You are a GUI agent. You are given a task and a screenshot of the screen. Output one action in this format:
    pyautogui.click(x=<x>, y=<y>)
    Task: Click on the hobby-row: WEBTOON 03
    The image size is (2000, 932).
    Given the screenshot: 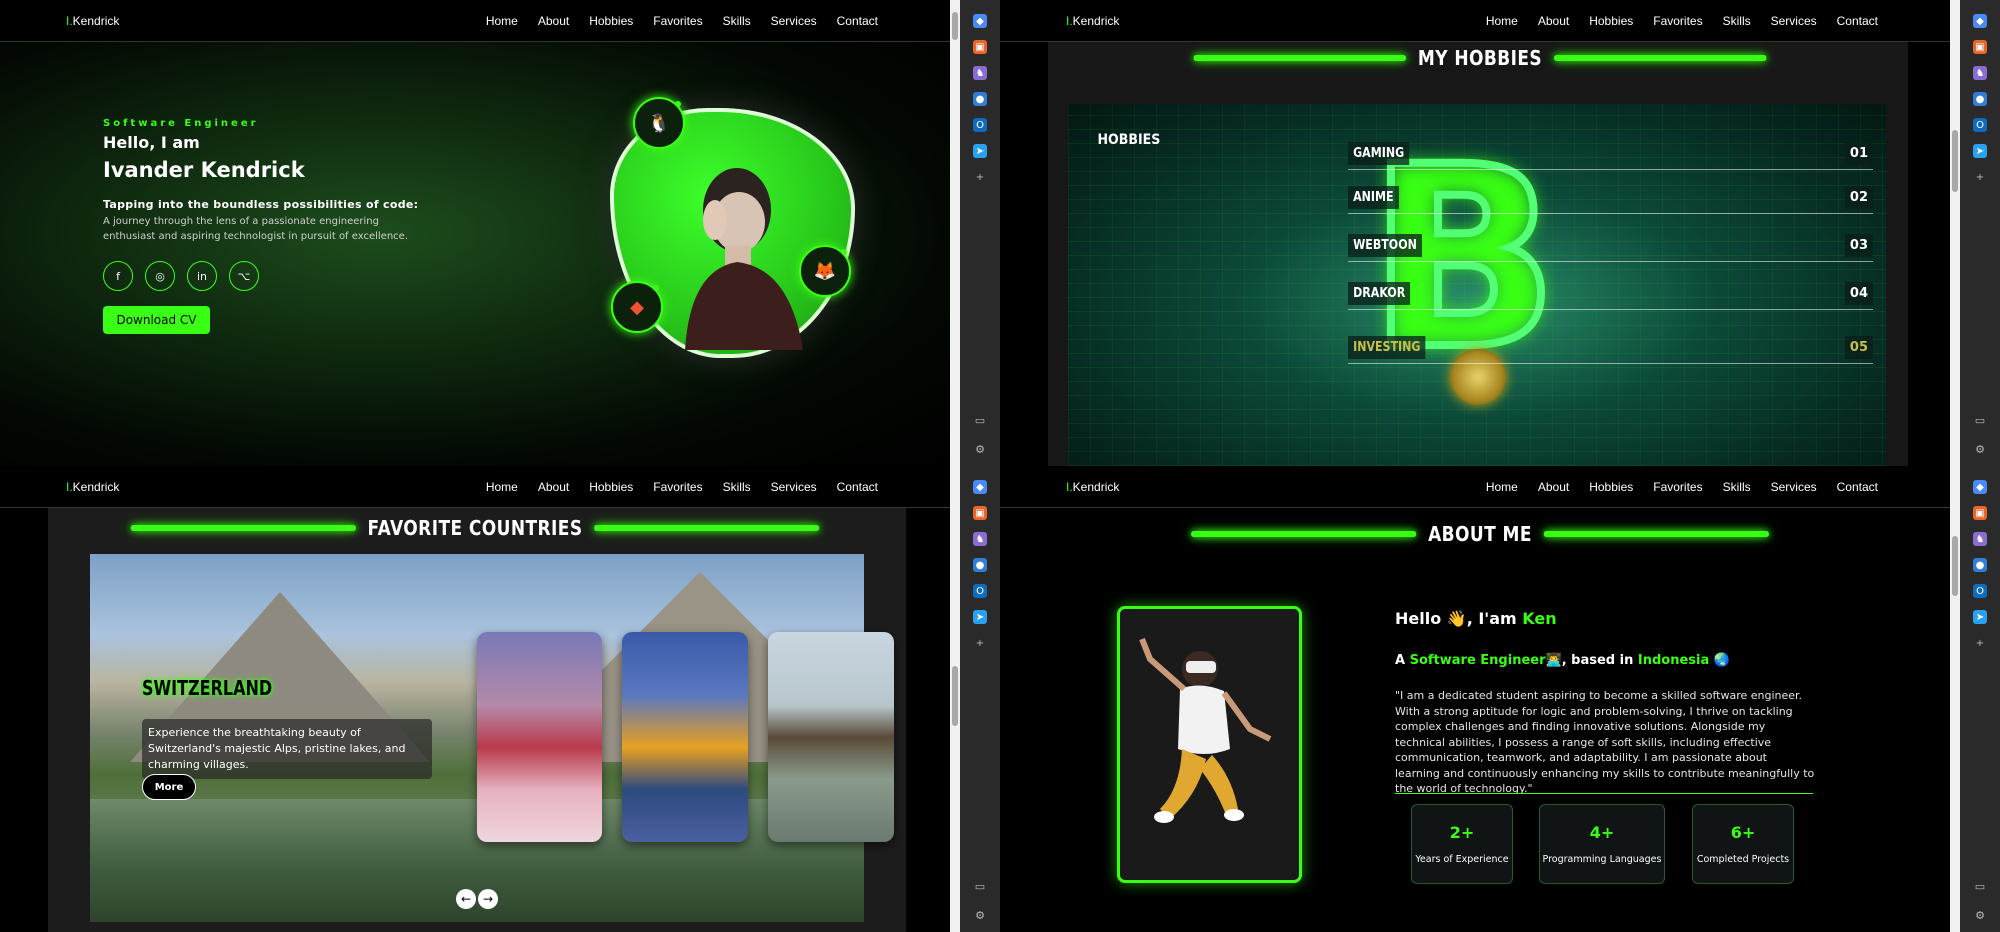 What is the action you would take?
    pyautogui.click(x=1610, y=238)
    